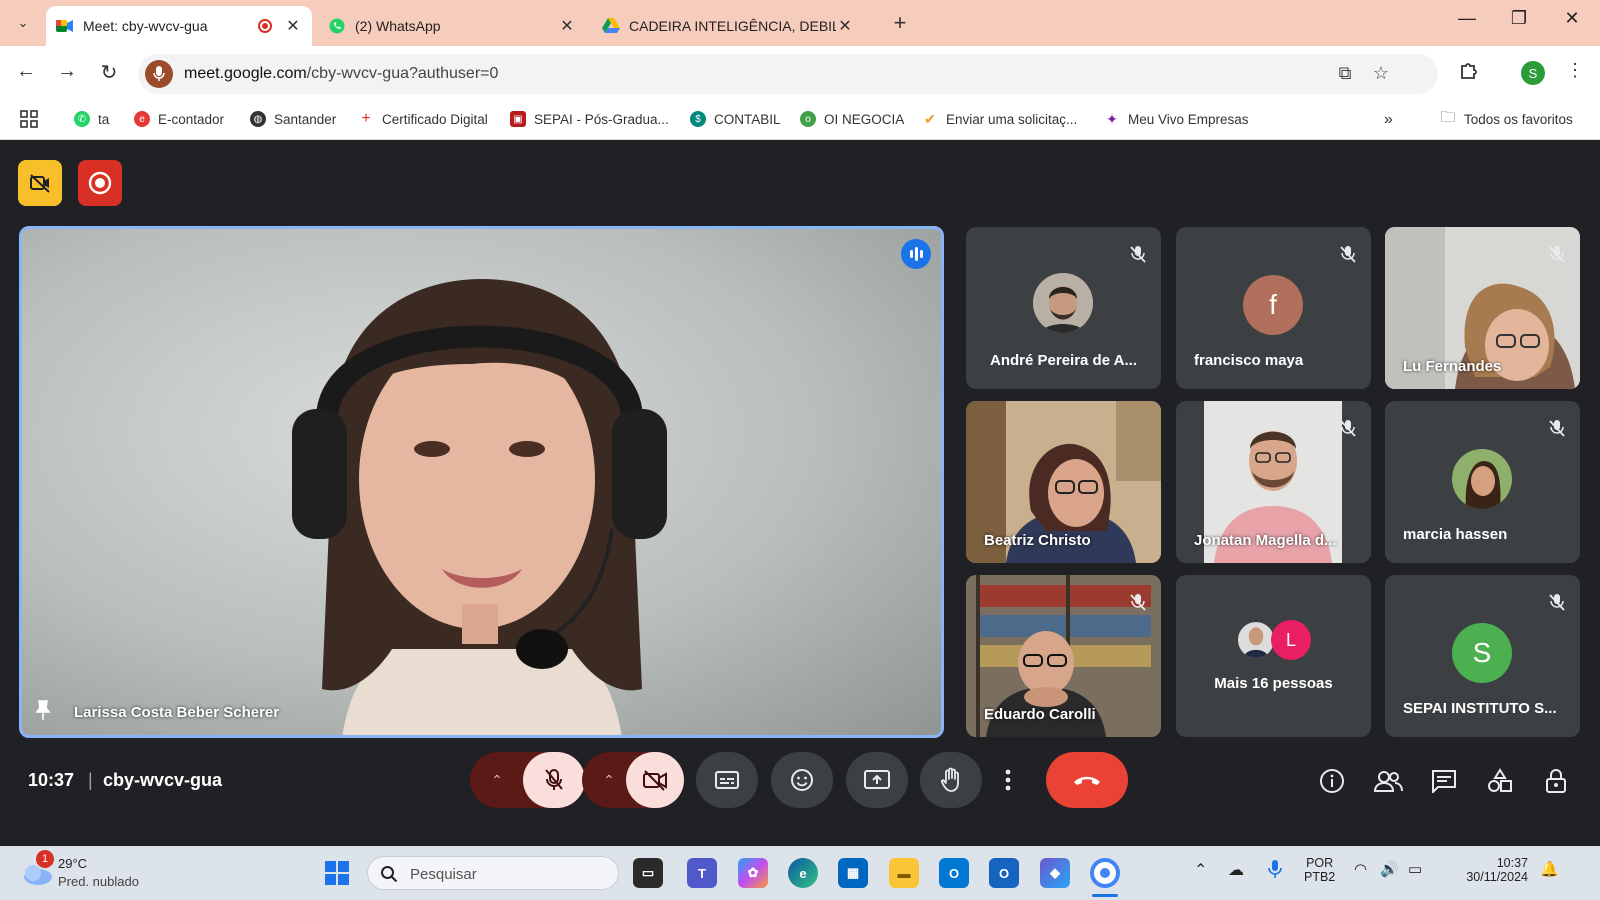 The width and height of the screenshot is (1600, 900). What do you see at coordinates (1275, 870) in the screenshot?
I see `microphone-tray-icon` at bounding box center [1275, 870].